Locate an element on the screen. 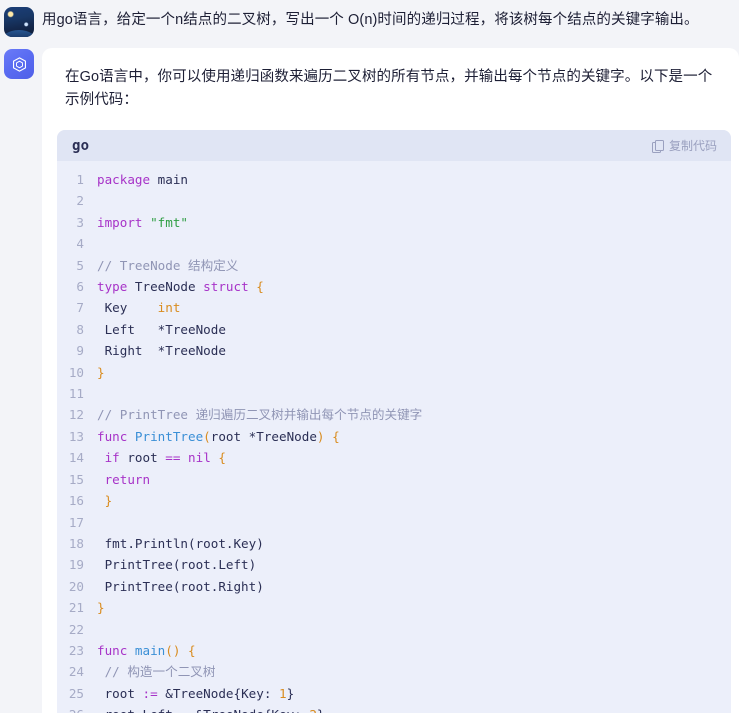  assistant-avatar is located at coordinates (19, 64).